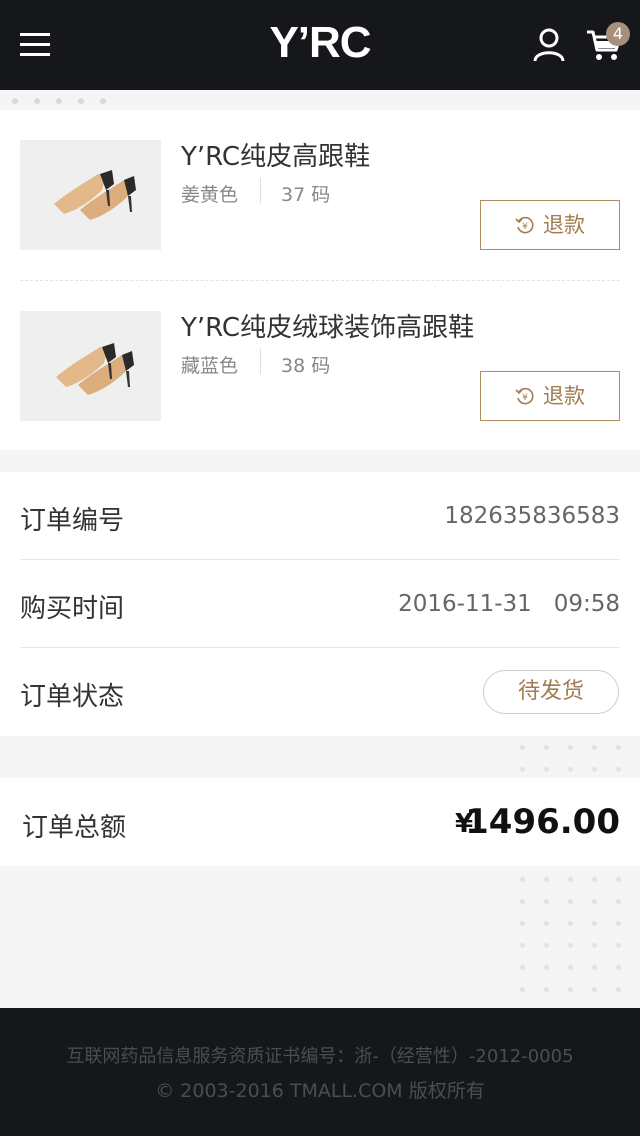 The height and width of the screenshot is (1136, 640). What do you see at coordinates (275, 154) in the screenshot?
I see `product-name: Y’RC纯皮高跟鞋` at bounding box center [275, 154].